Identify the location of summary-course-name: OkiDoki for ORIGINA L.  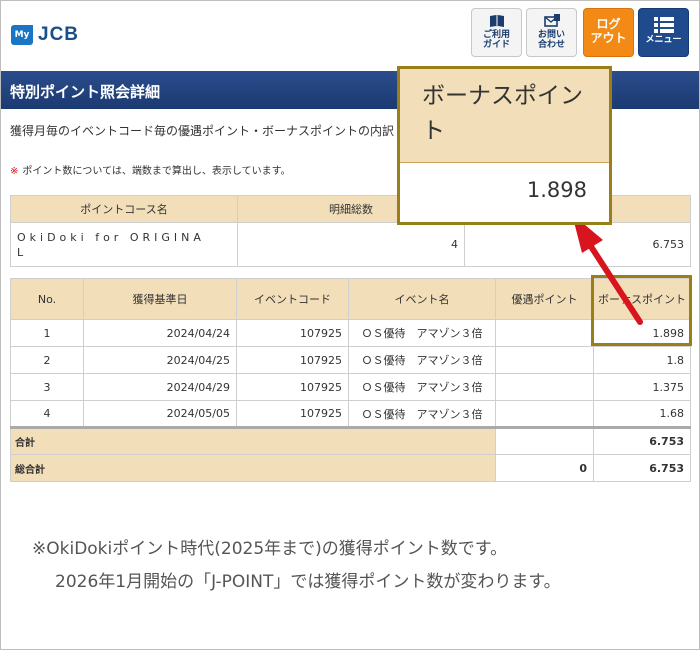
(124, 244).